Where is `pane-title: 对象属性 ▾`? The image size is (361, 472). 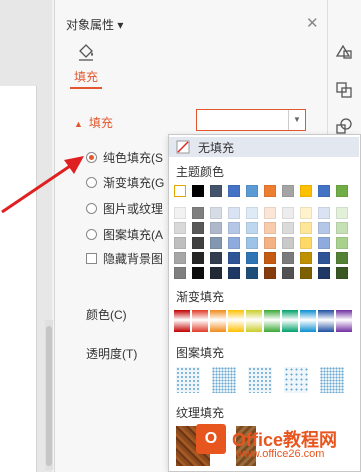
pane-title: 对象属性 ▾ is located at coordinates (94, 24).